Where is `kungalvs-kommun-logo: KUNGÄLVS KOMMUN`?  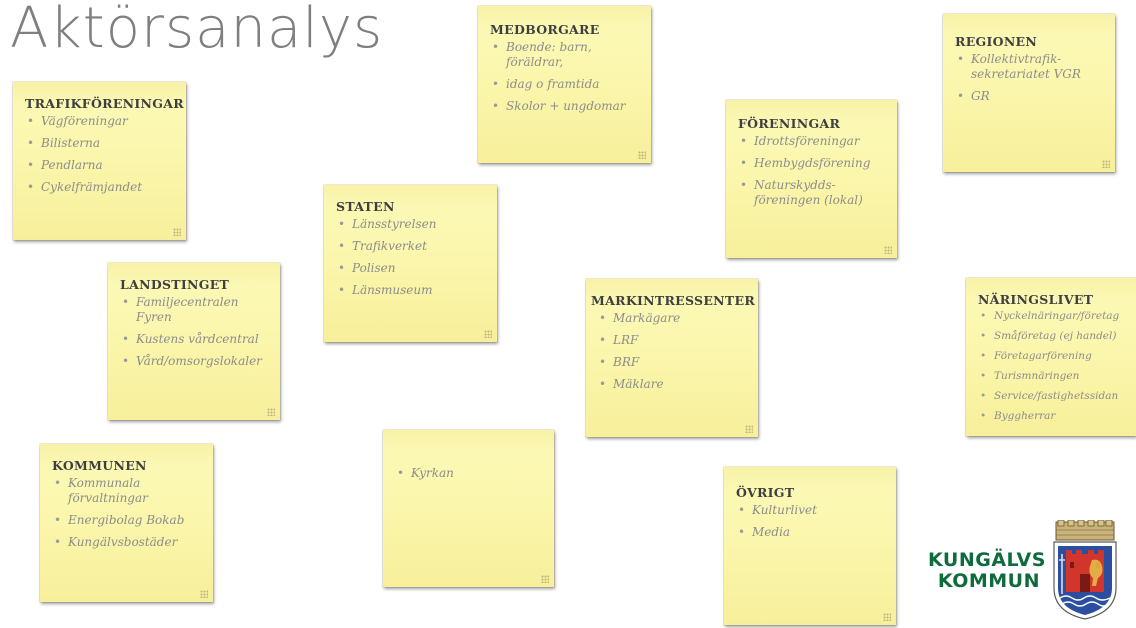 kungalvs-kommun-logo: KUNGÄLVS KOMMUN is located at coordinates (1024, 570).